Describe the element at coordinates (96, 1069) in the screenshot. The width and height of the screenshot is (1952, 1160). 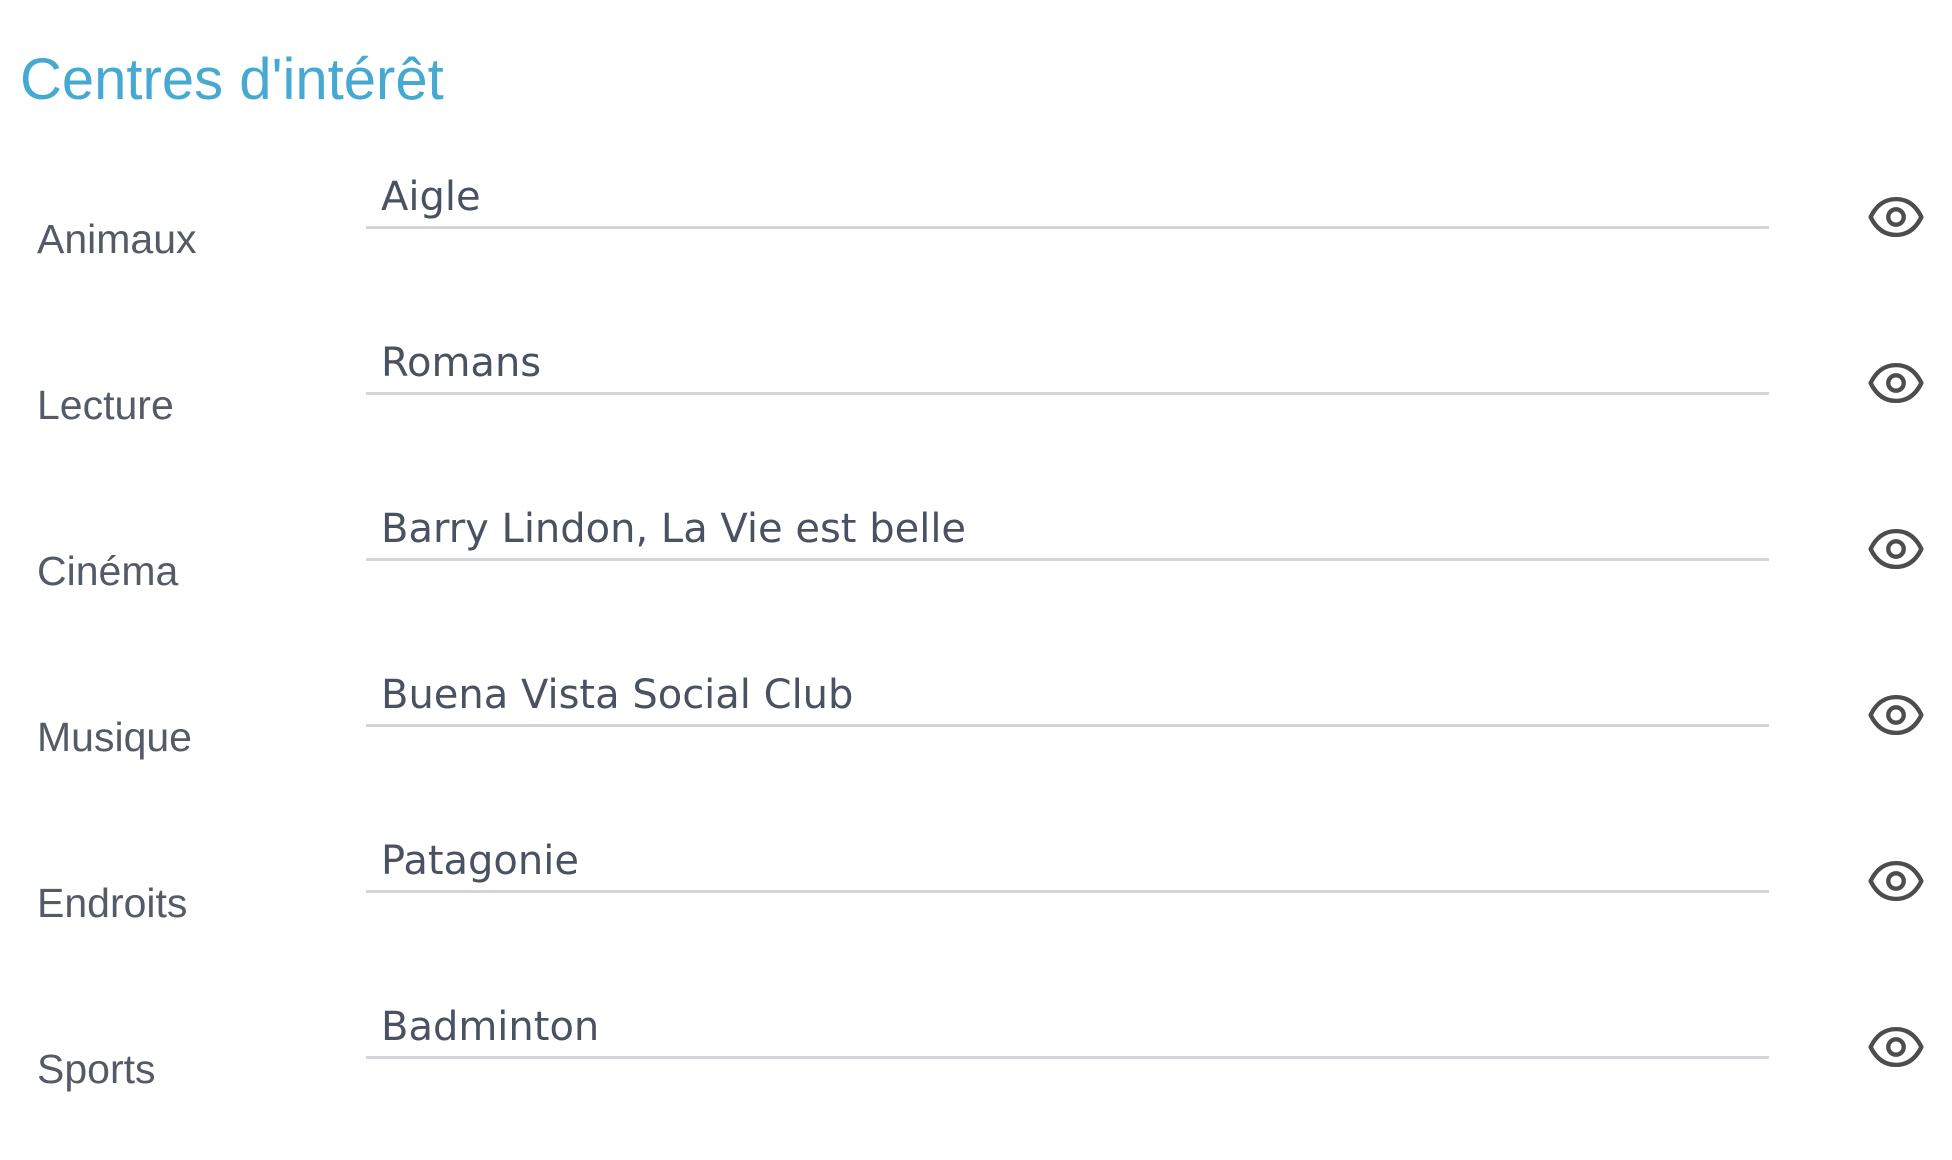
I see `field-label-sports: Sports` at that location.